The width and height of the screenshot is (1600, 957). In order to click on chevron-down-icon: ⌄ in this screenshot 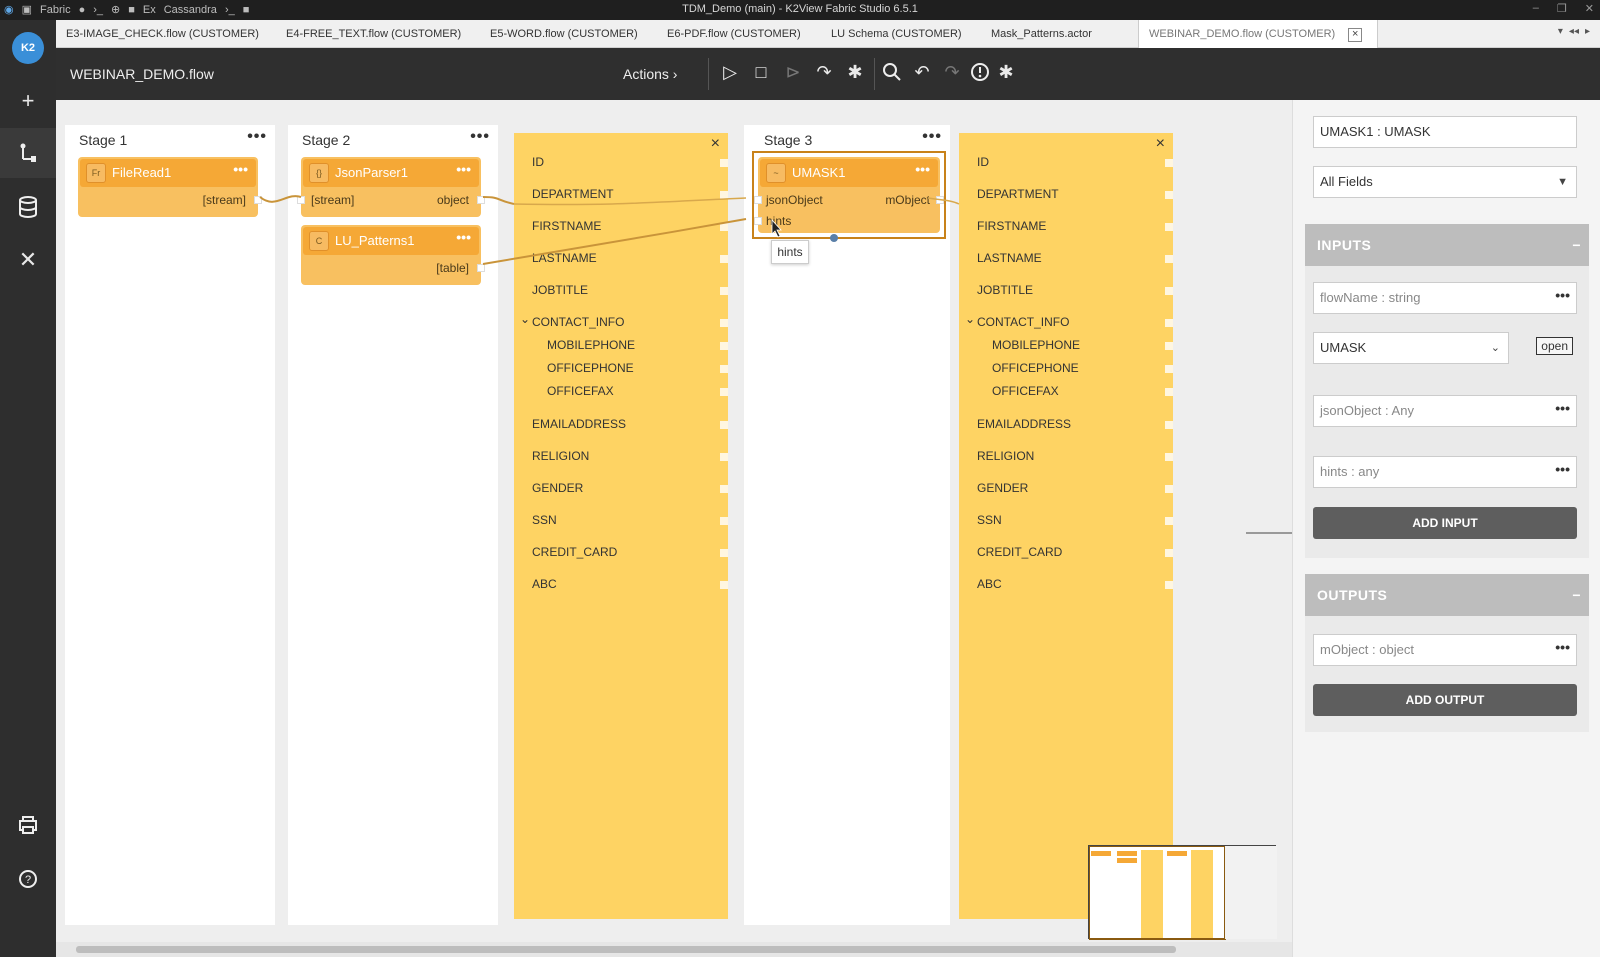, I will do `click(970, 319)`.